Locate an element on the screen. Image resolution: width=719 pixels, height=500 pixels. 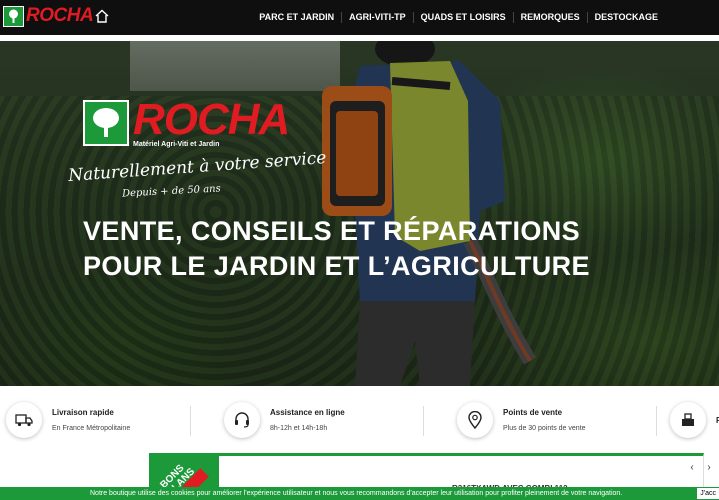
home-icon is located at coordinates (102, 16).